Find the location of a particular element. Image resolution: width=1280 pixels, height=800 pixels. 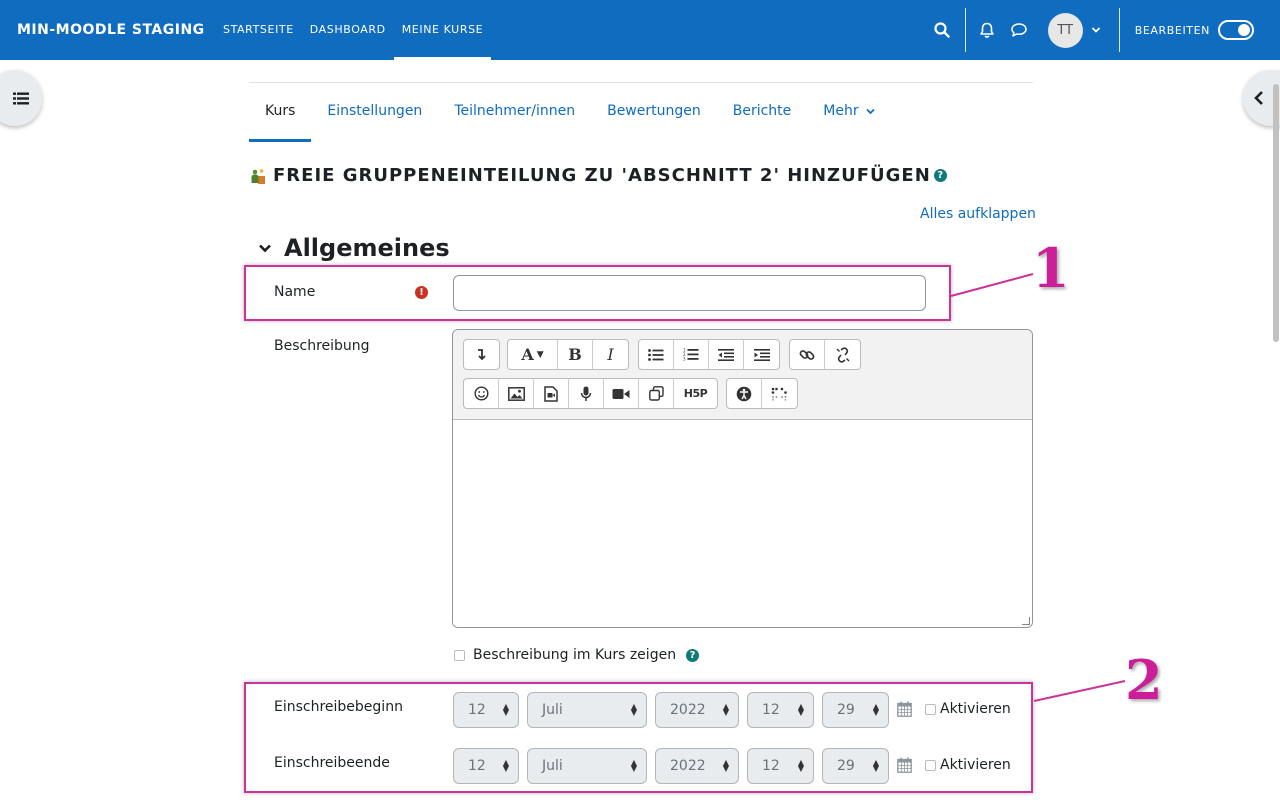

section-general: Allgemeines is located at coordinates (354, 248).